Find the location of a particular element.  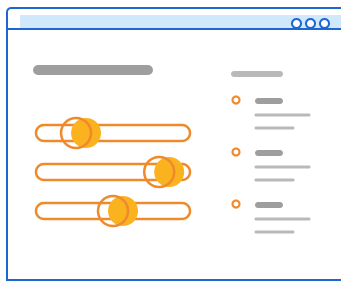

slider-1-track is located at coordinates (113, 133).